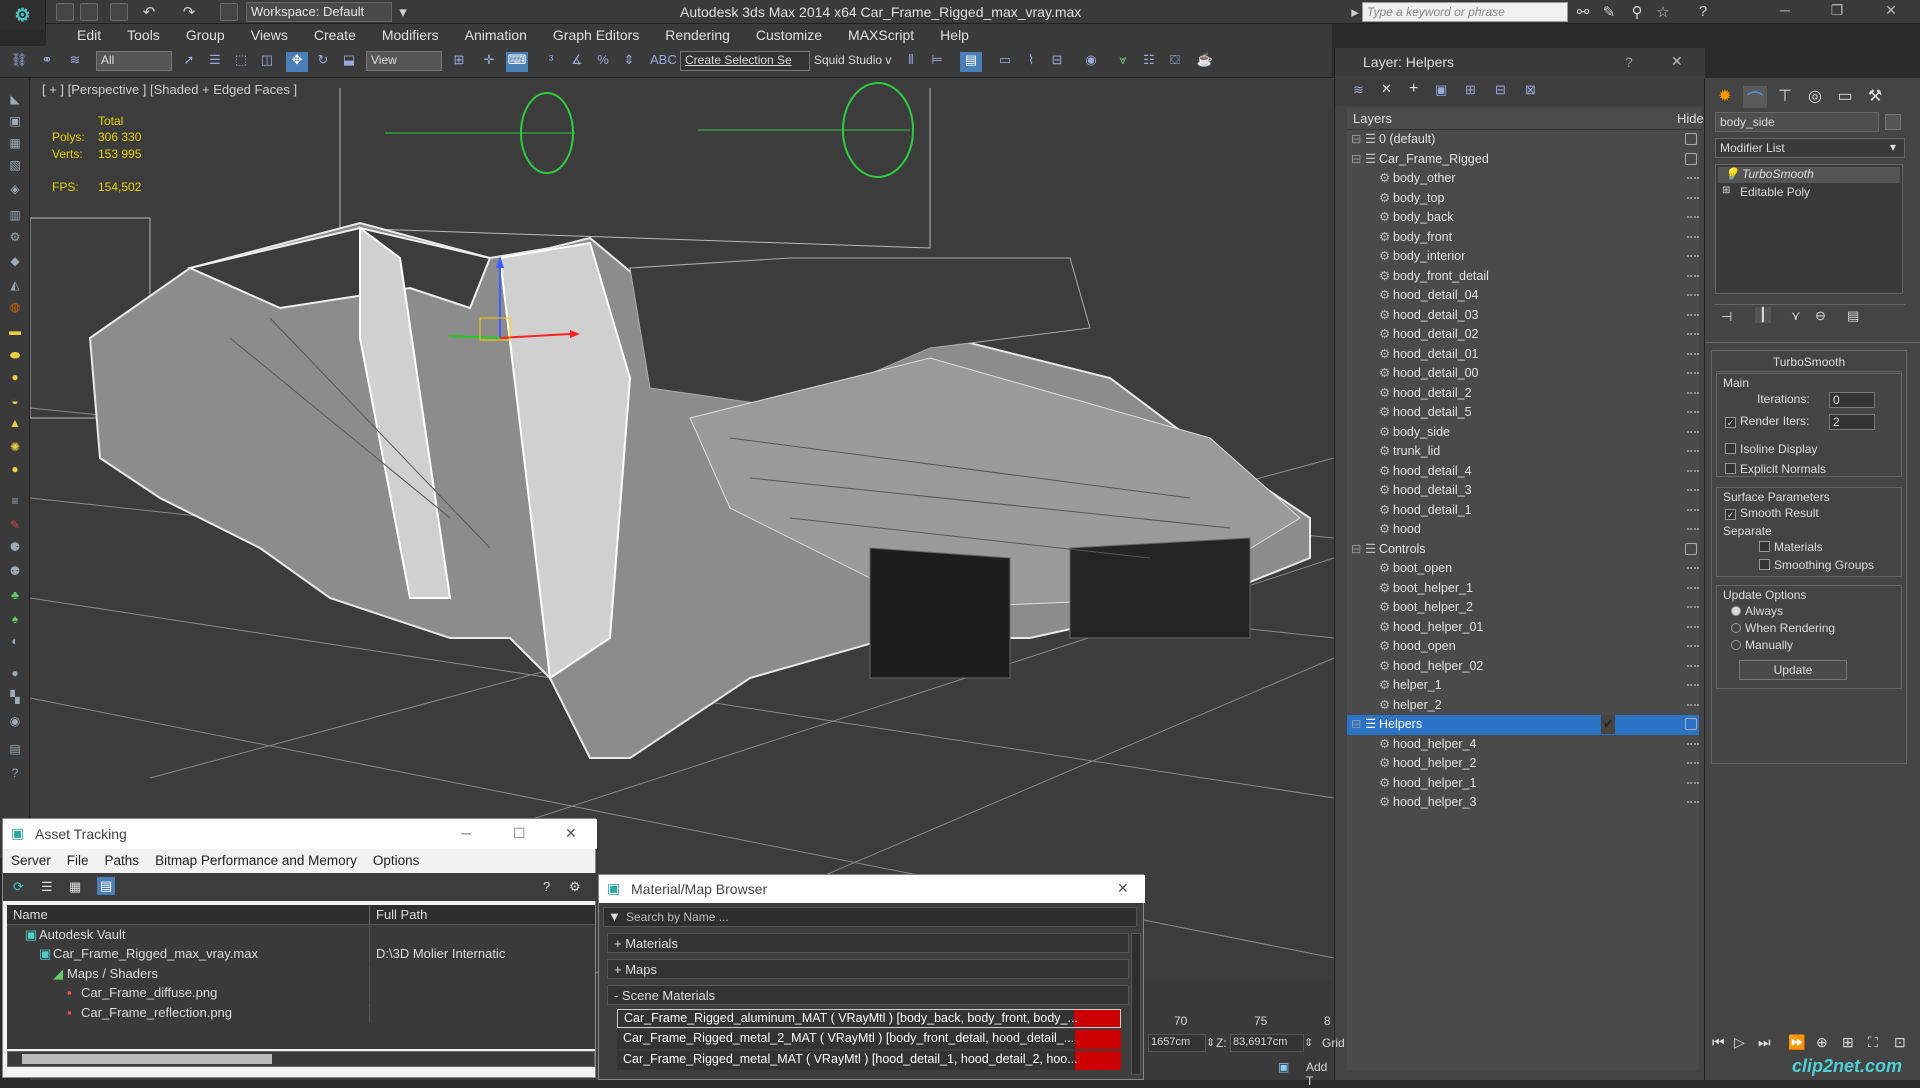 The height and width of the screenshot is (1088, 1920). Describe the element at coordinates (300, 834) in the screenshot. I see `asset-tracking-titlebar: ▣ Asset Tracking ─ ☐ ✕` at that location.